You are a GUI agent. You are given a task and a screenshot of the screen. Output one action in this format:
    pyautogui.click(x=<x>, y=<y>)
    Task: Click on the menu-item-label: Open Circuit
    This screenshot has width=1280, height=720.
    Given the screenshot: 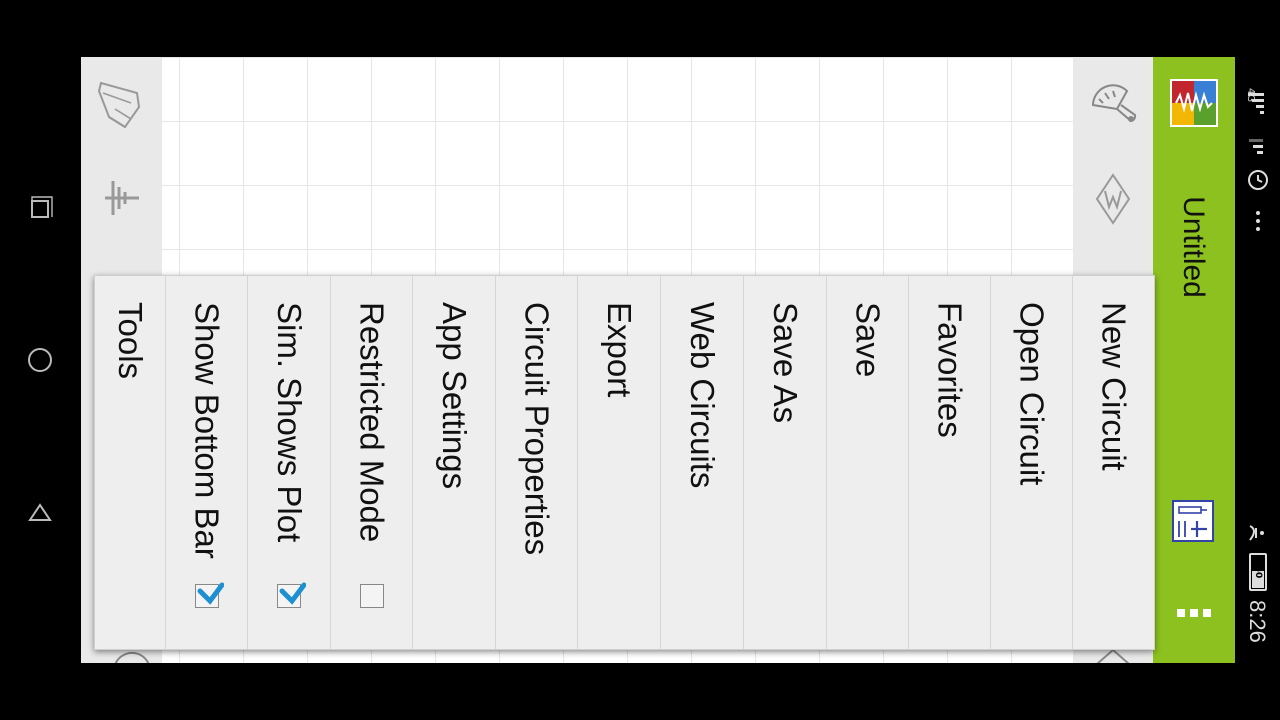 What is the action you would take?
    pyautogui.click(x=1032, y=394)
    